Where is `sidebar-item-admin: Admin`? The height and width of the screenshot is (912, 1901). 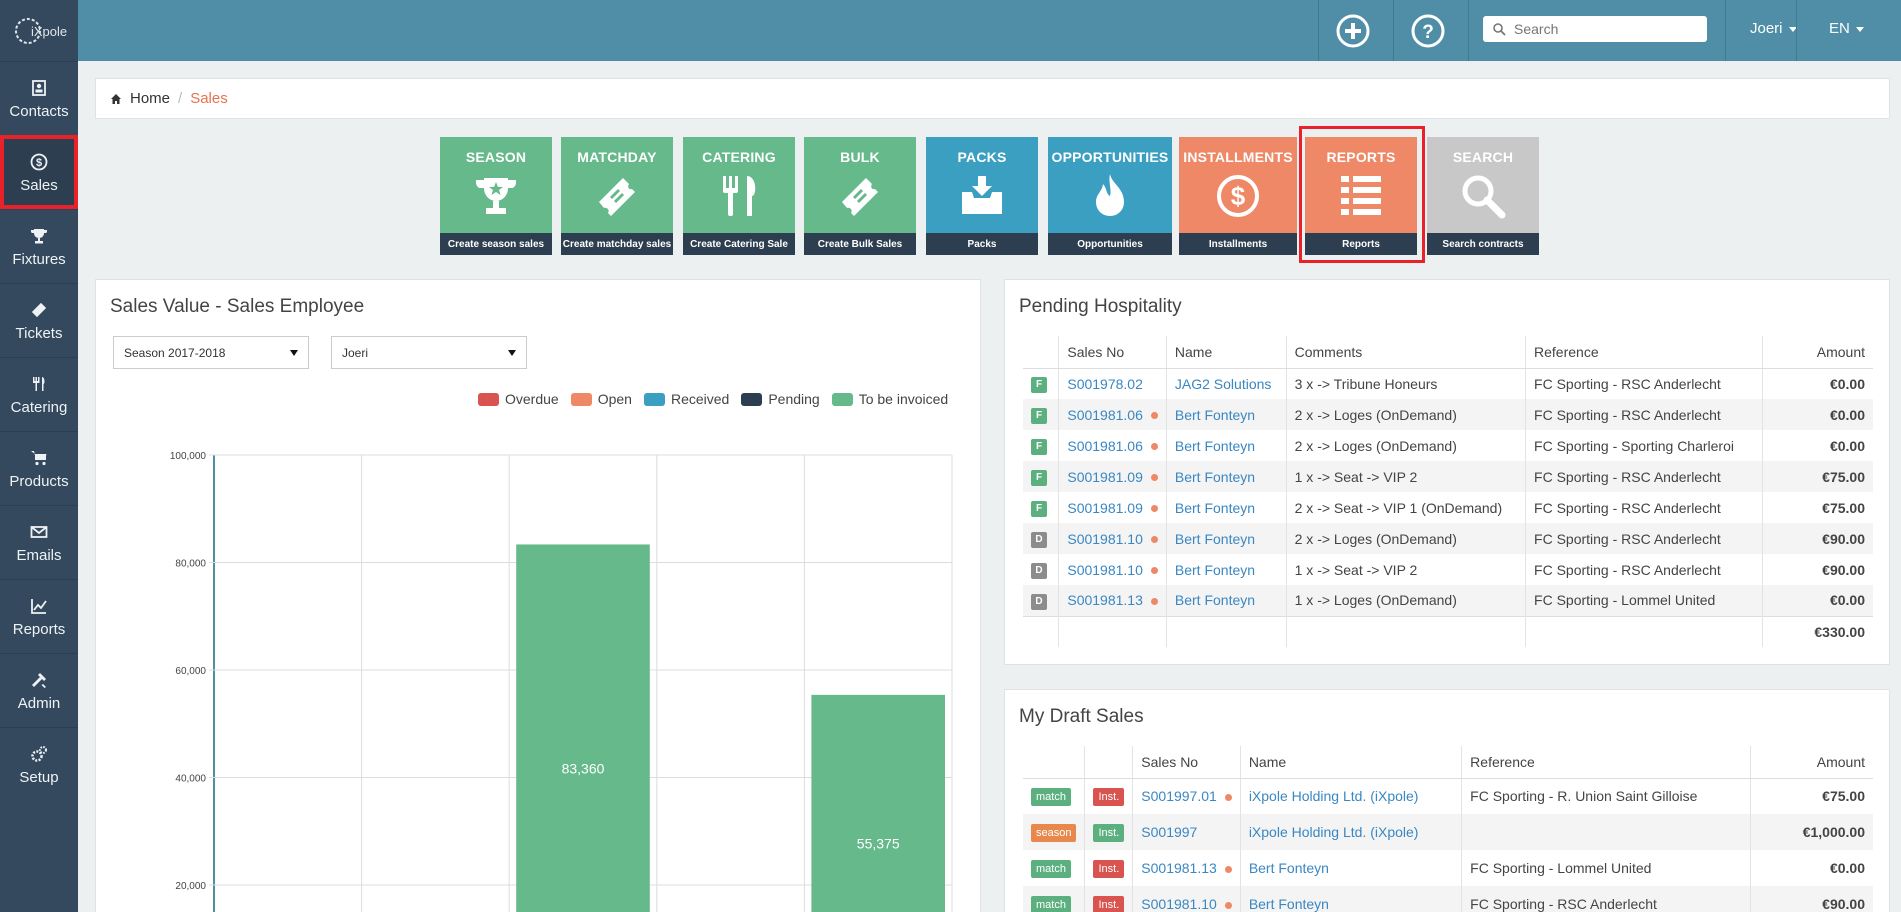 sidebar-item-admin: Admin is located at coordinates (39, 690).